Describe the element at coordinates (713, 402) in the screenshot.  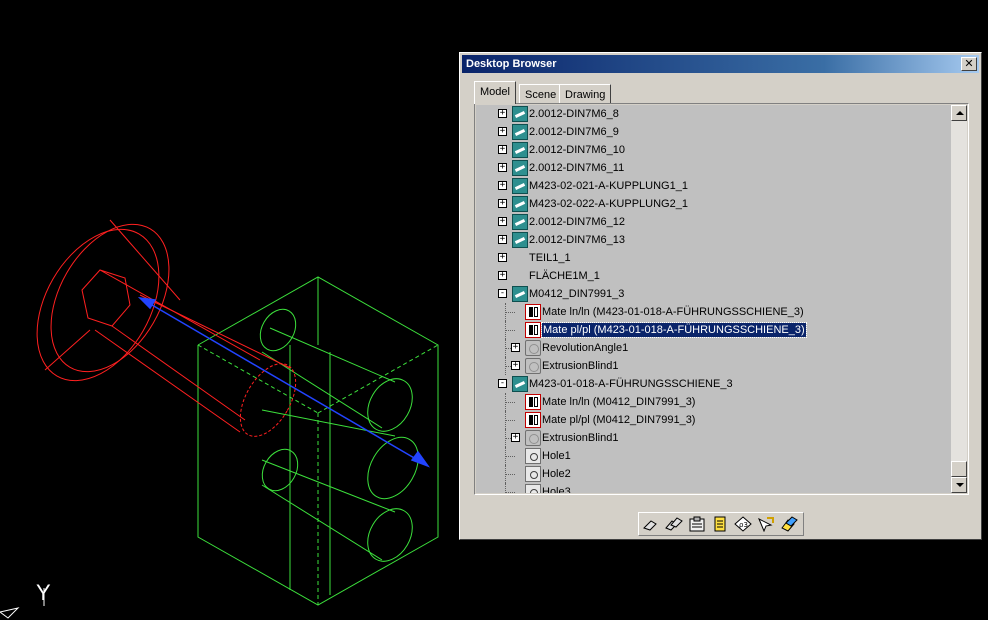
I see `tree-item: Mate ln/ln (M0412_DIN7991_3)` at that location.